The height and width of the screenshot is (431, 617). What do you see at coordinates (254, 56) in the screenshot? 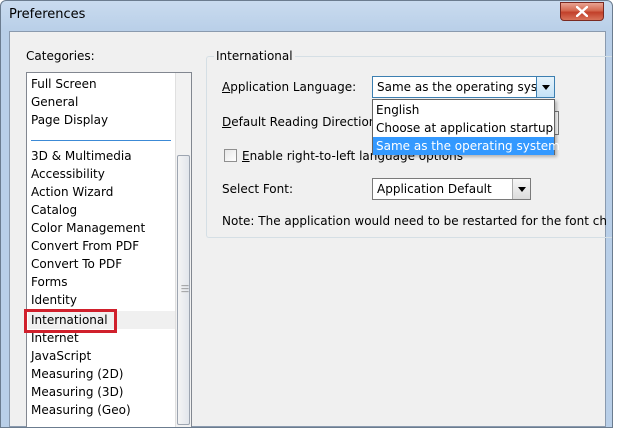
I see `group-title: International` at bounding box center [254, 56].